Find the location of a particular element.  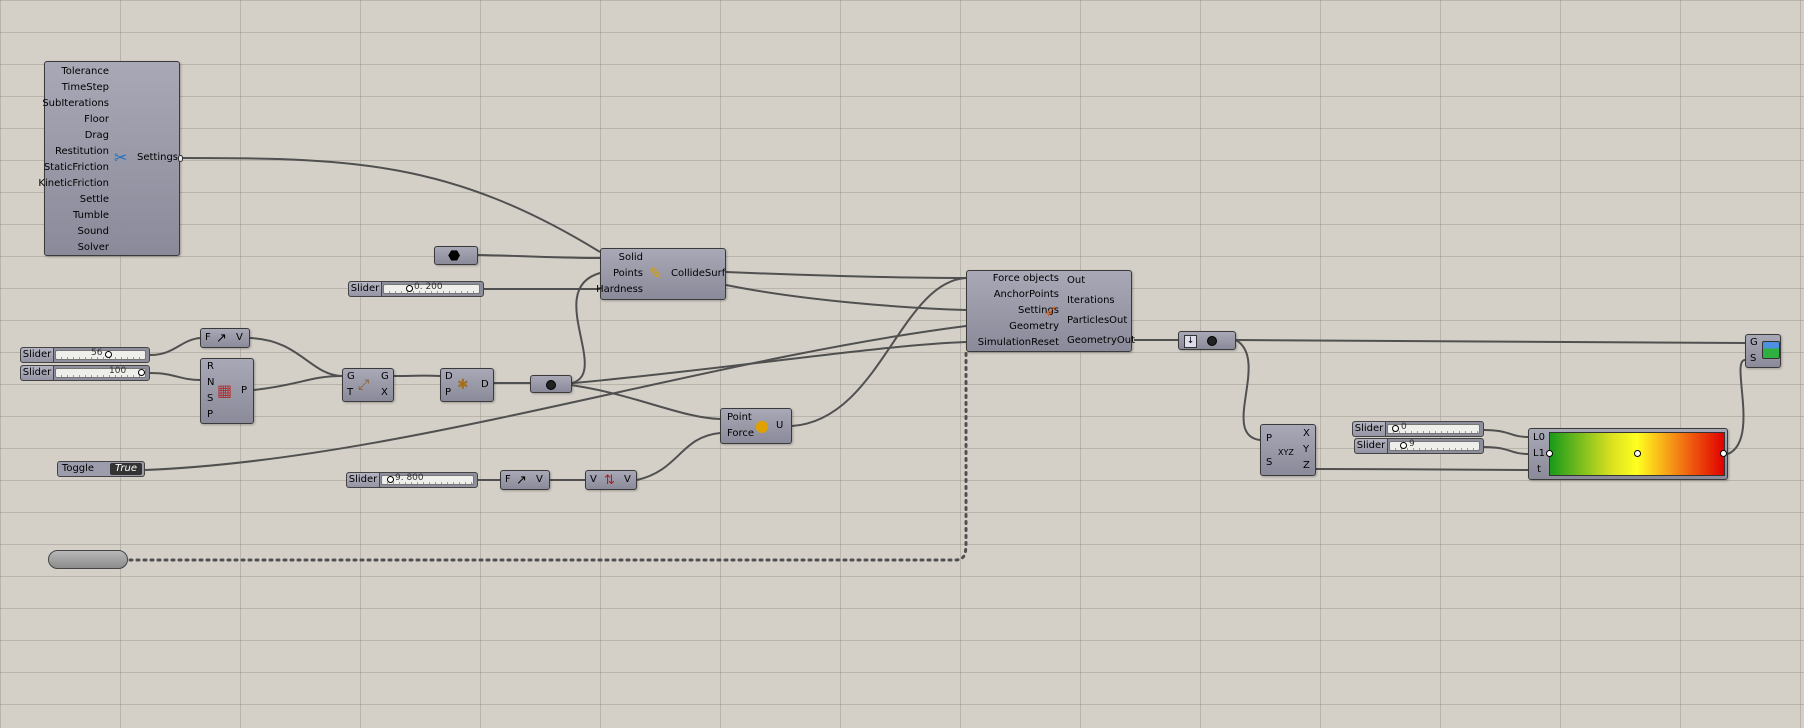

pointforce-component: Point Force ● U is located at coordinates (756, 426).